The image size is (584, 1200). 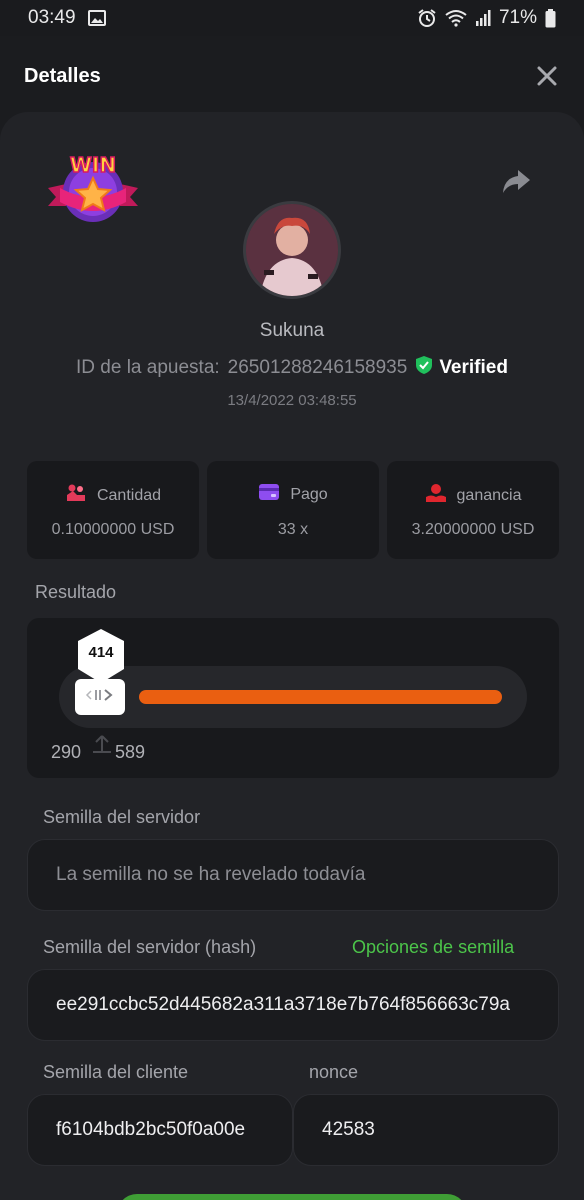 What do you see at coordinates (148, 367) in the screenshot?
I see `bet-id-label: ID de la apuesta:` at bounding box center [148, 367].